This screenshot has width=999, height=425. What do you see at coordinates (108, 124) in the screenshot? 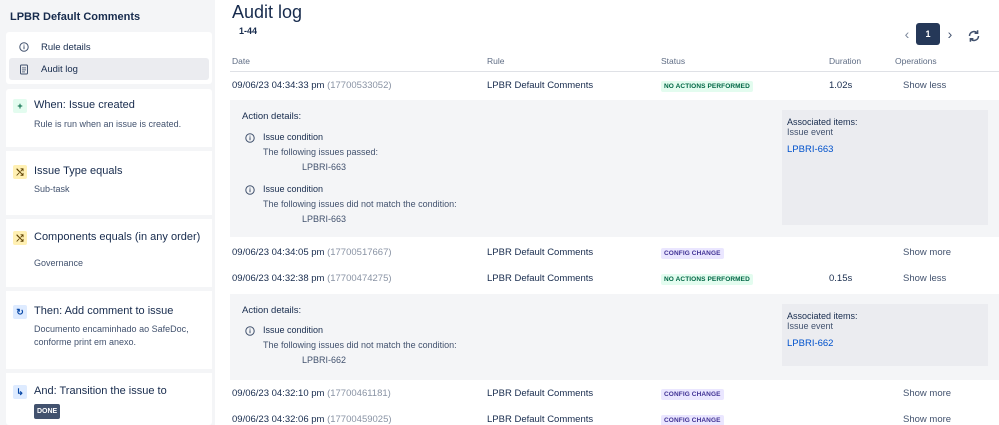
I see `step-description: Rule is run when an issue is created.` at bounding box center [108, 124].